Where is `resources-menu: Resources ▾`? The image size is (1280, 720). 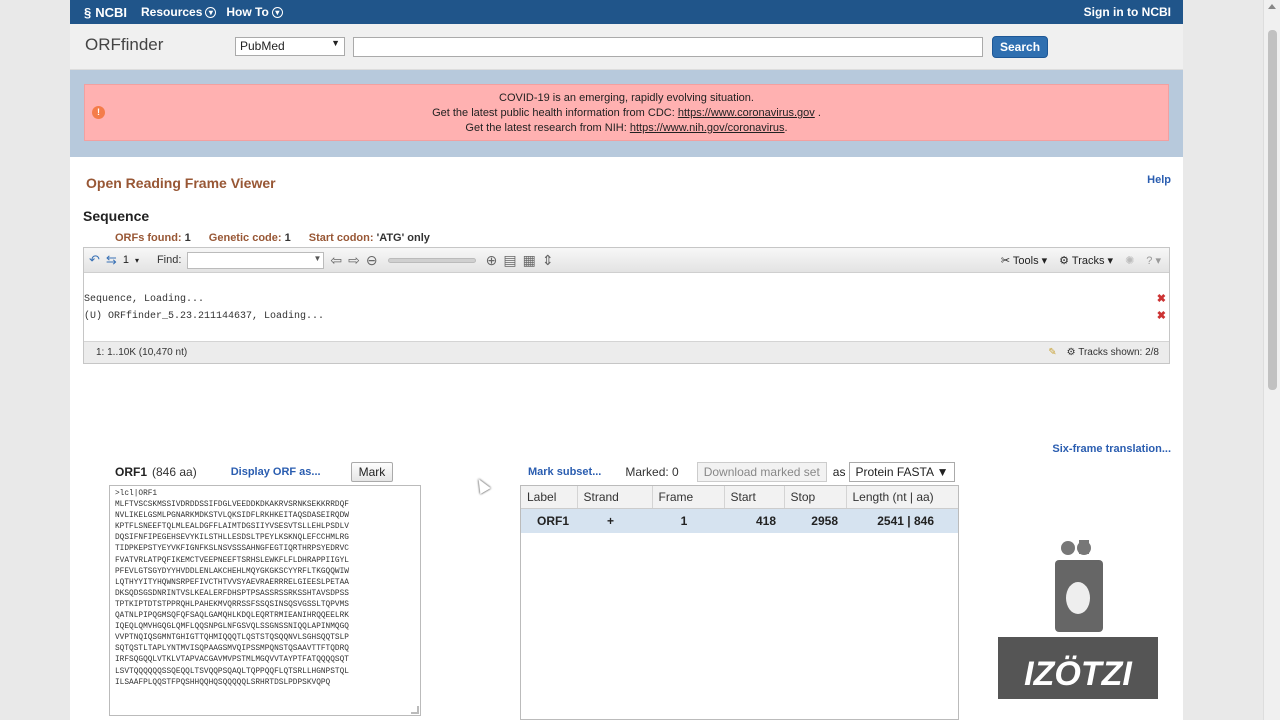
resources-menu: Resources ▾ is located at coordinates (179, 12).